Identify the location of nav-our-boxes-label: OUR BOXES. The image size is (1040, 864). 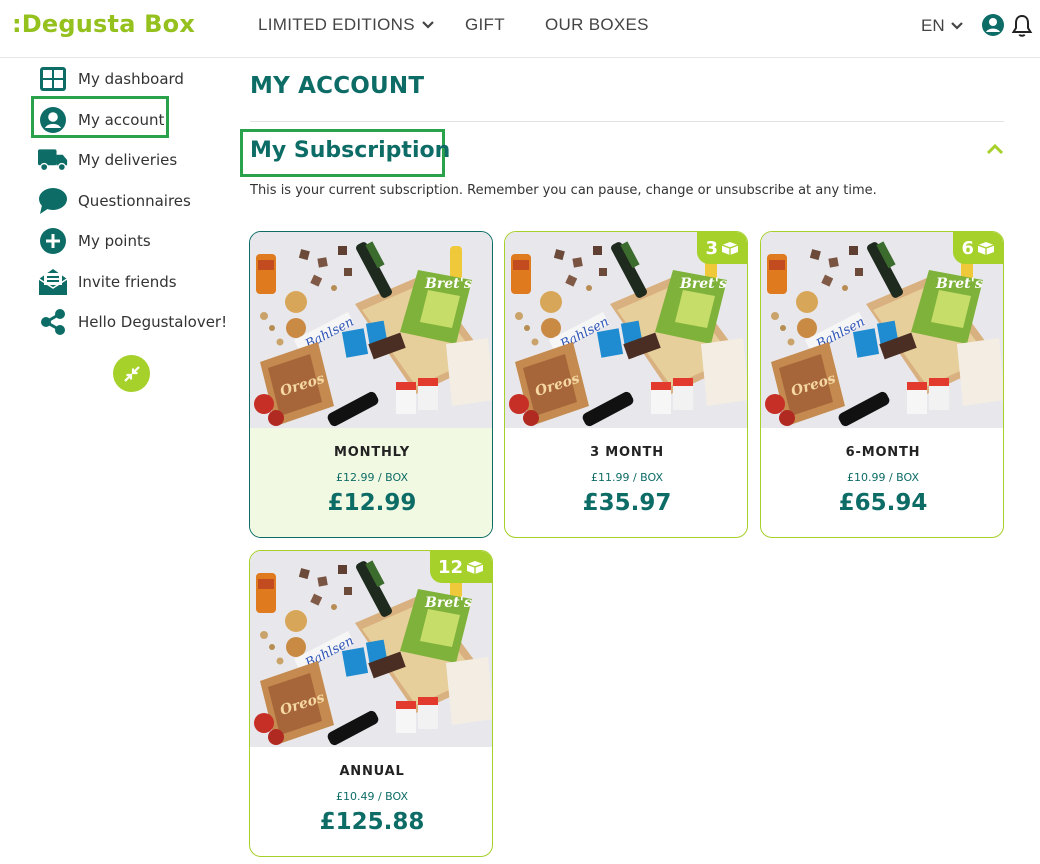
(597, 24).